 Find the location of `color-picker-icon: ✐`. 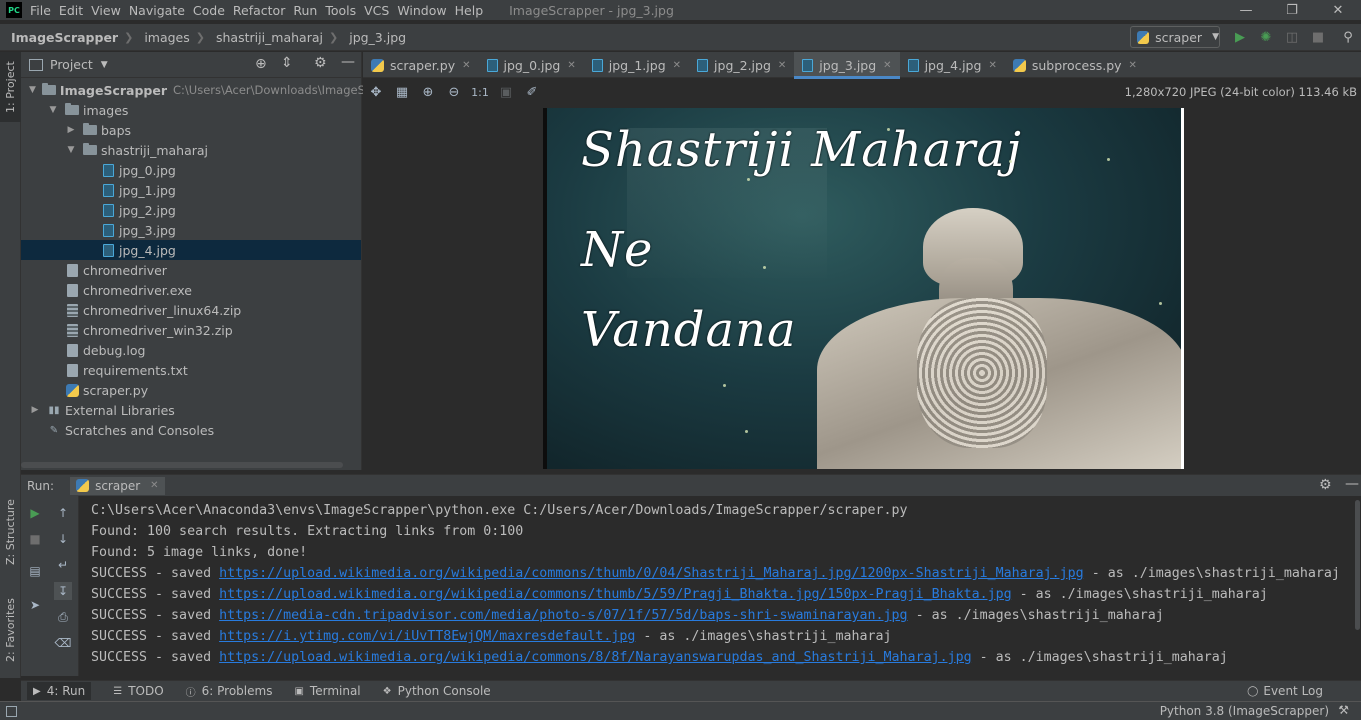

color-picker-icon: ✐ is located at coordinates (532, 92).